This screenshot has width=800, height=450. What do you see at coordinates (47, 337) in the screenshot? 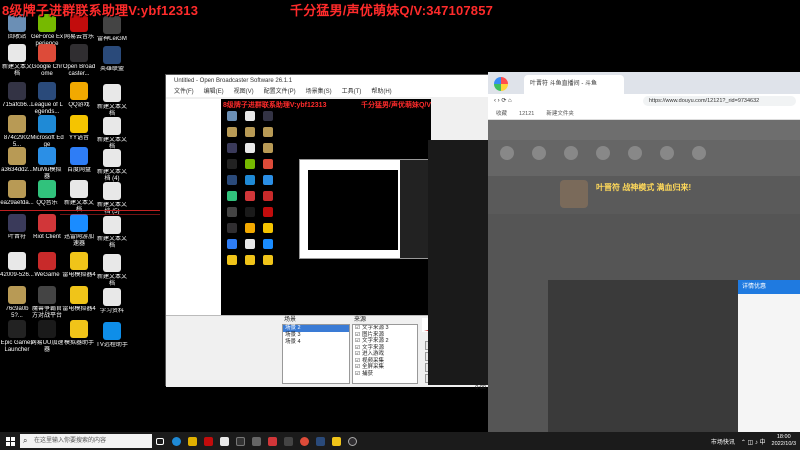
I see `desktop-icon: 网易UU加速器` at bounding box center [47, 337].